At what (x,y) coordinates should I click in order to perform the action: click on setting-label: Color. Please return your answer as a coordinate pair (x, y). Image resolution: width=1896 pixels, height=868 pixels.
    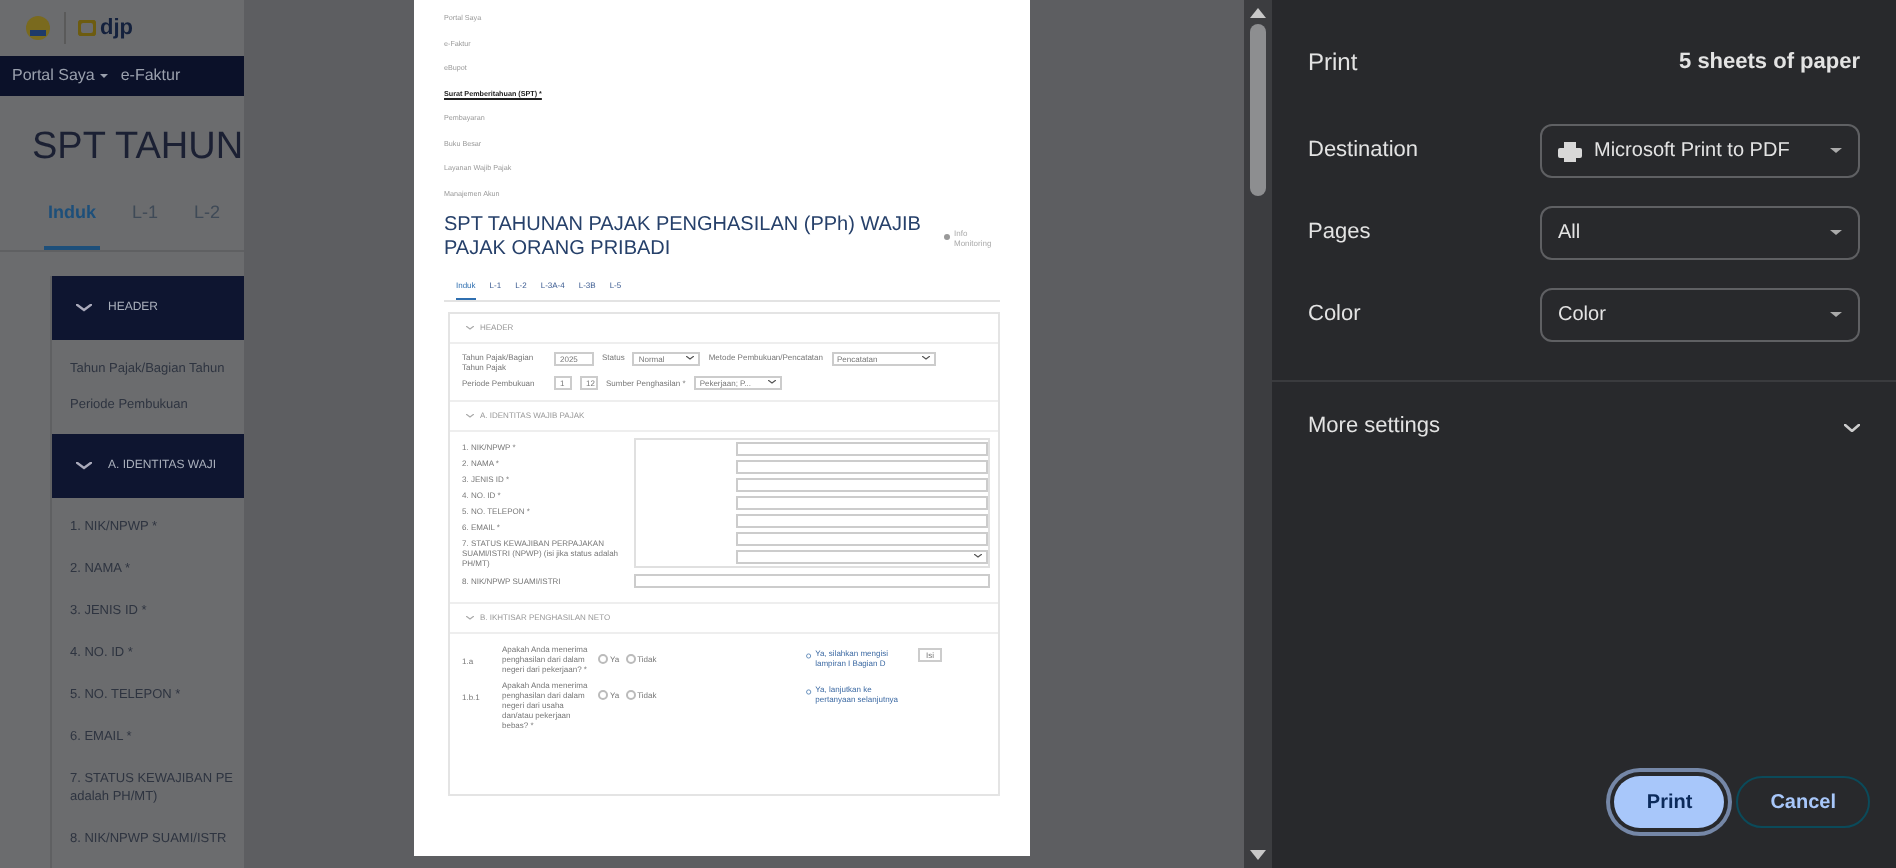
    Looking at the image, I should click on (1334, 315).